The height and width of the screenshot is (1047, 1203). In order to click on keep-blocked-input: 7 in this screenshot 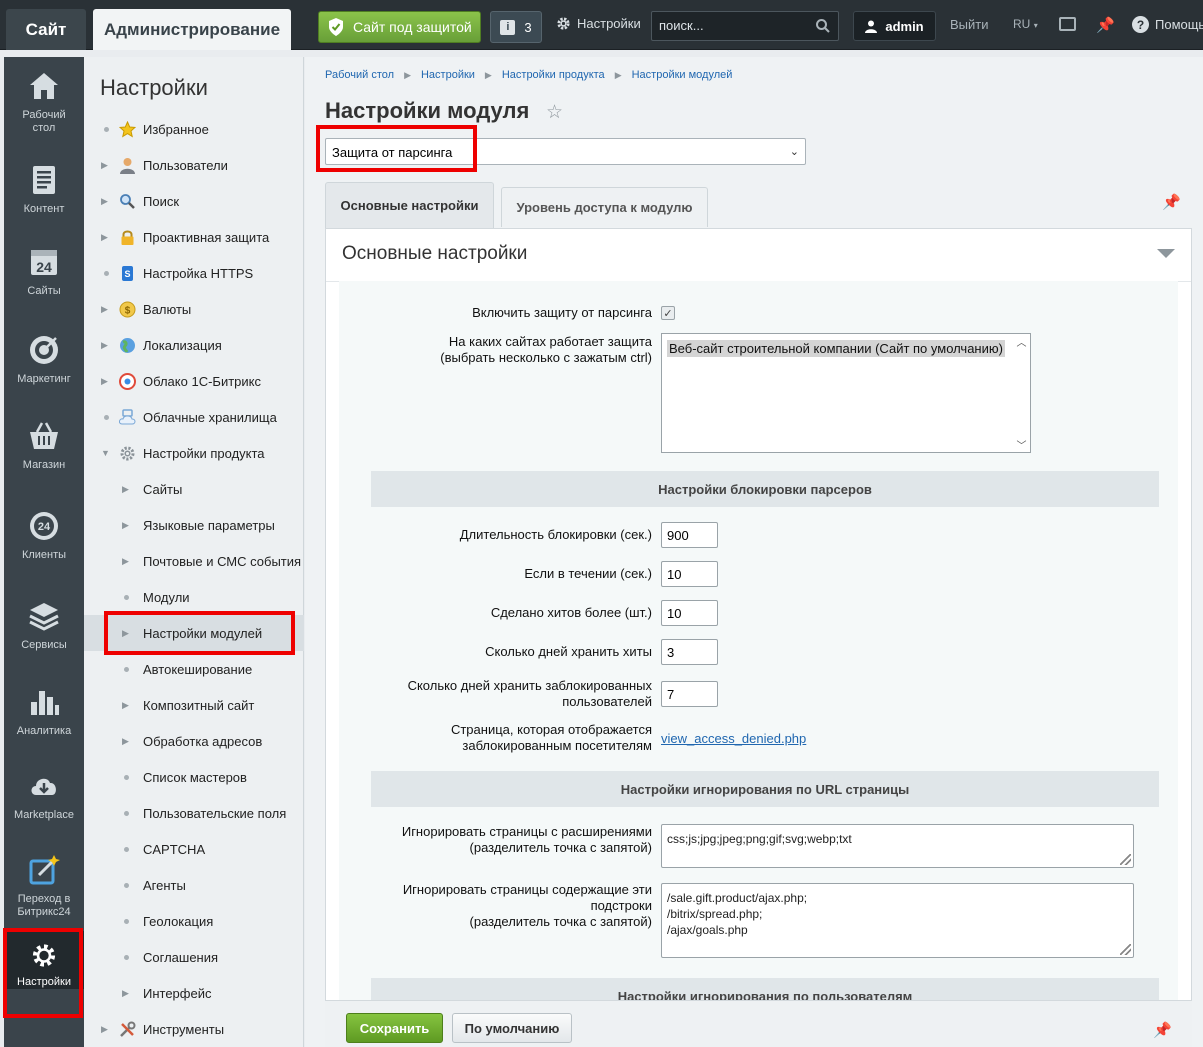, I will do `click(689, 694)`.